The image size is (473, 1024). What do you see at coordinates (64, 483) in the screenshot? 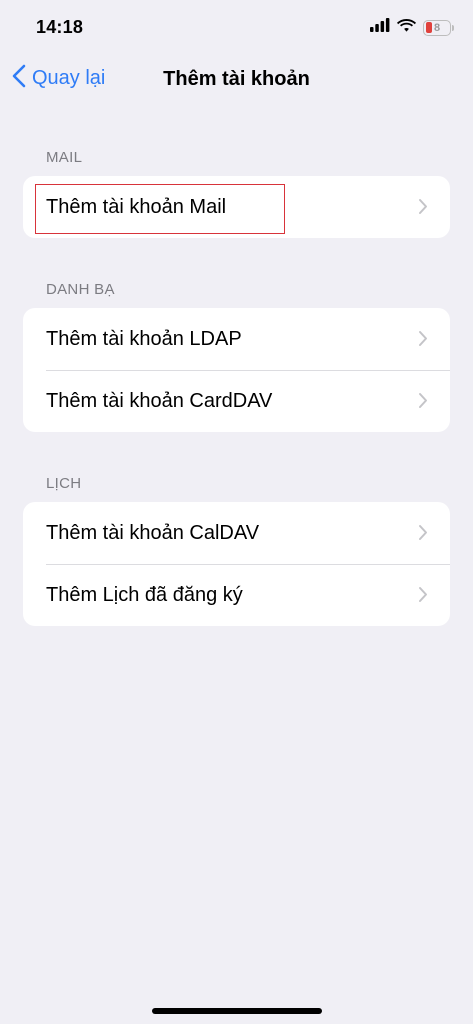
I see `section-header-calendar: LỊCH` at bounding box center [64, 483].